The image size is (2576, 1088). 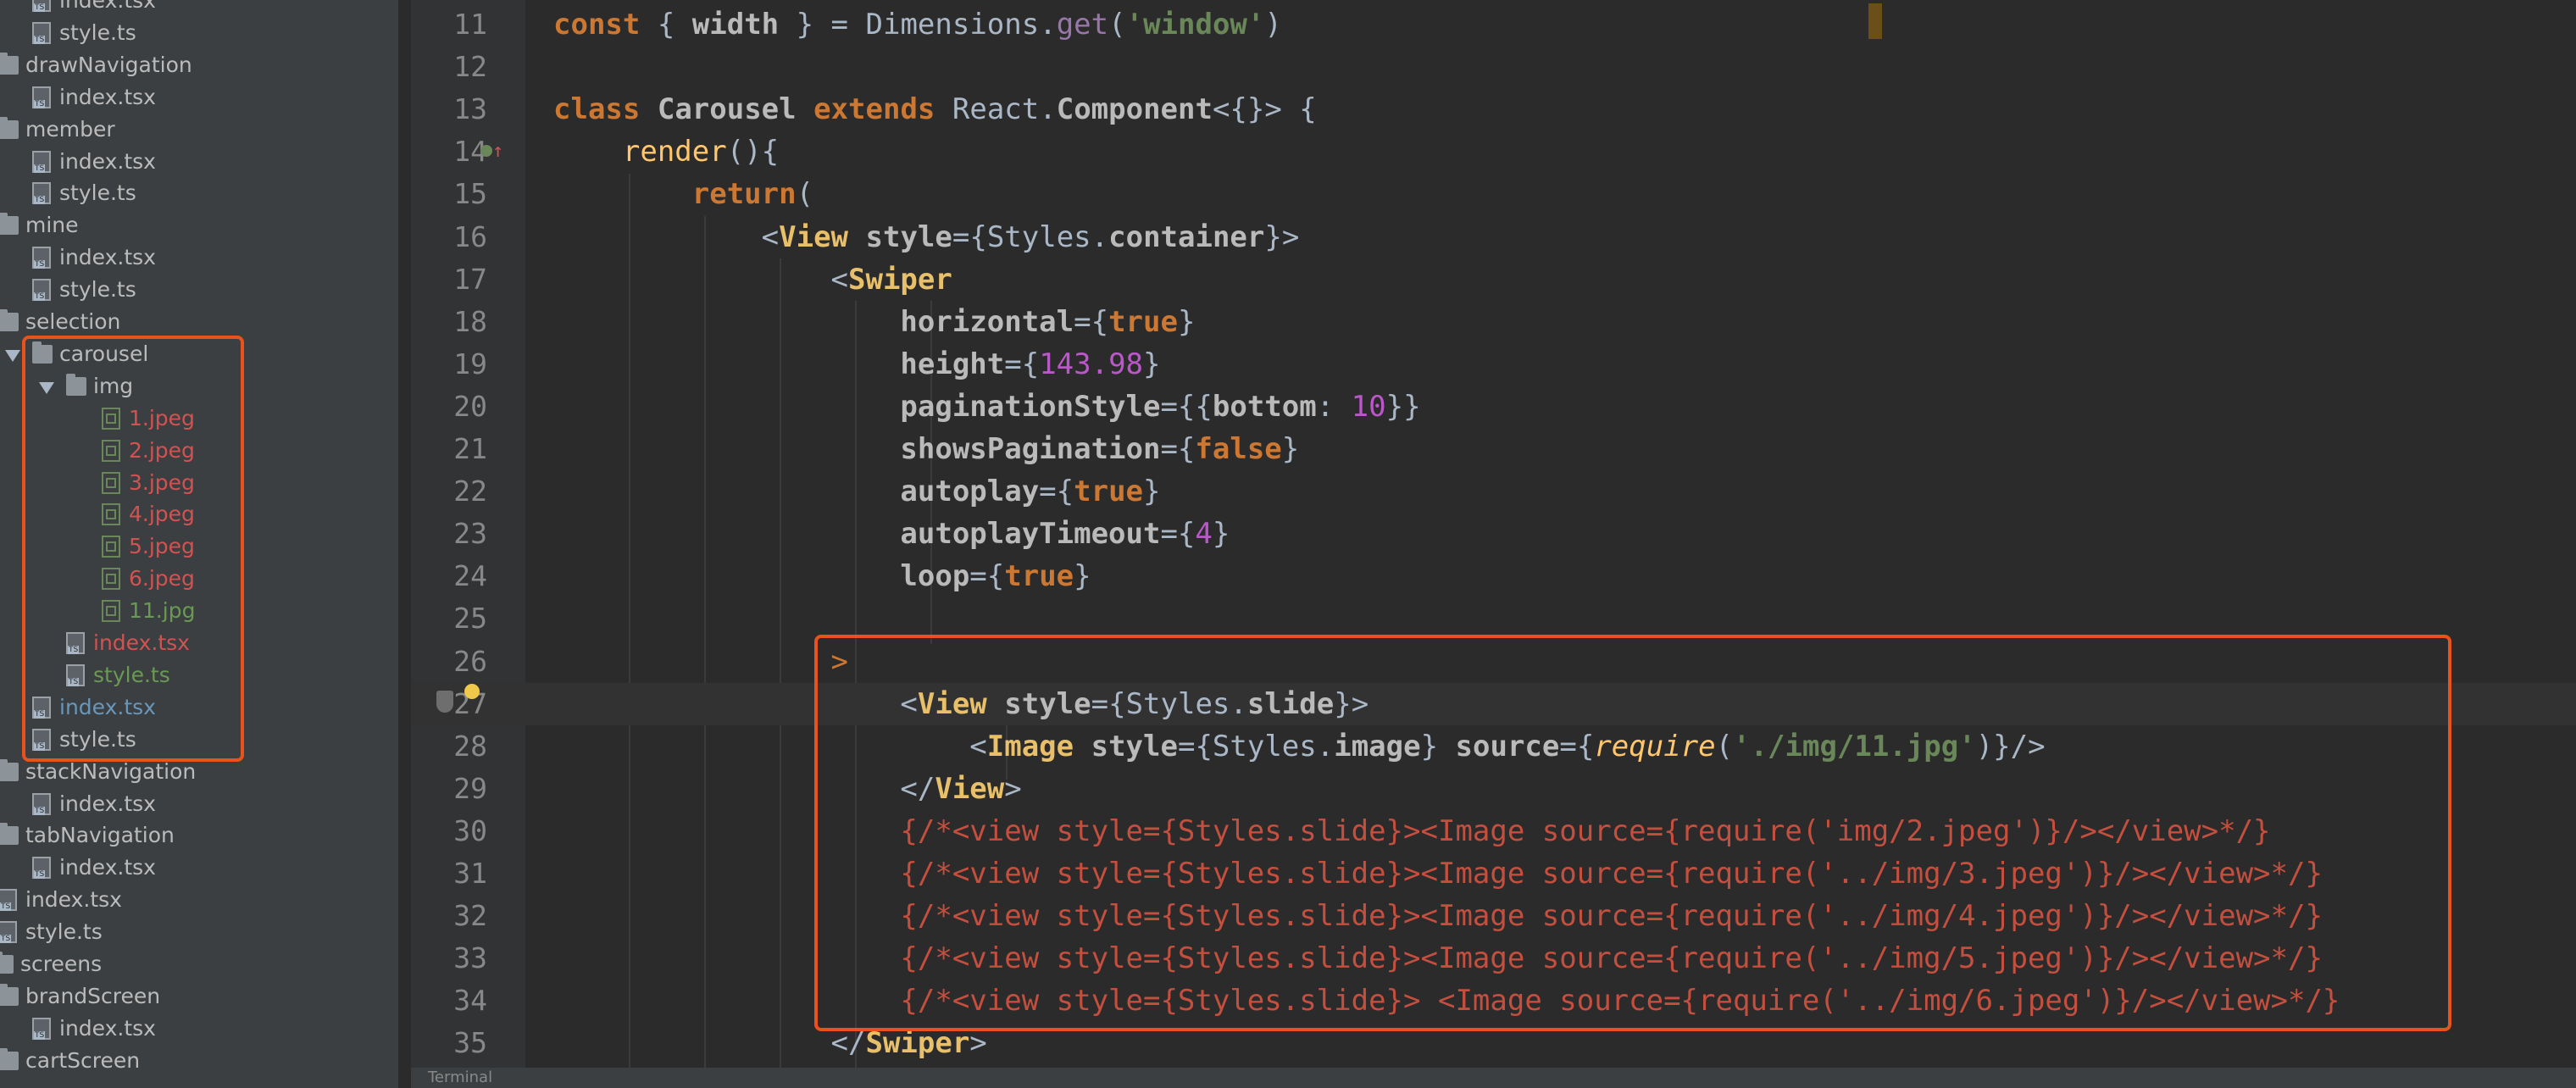 What do you see at coordinates (195, 996) in the screenshot?
I see `tree-item-folder: brandScreen` at bounding box center [195, 996].